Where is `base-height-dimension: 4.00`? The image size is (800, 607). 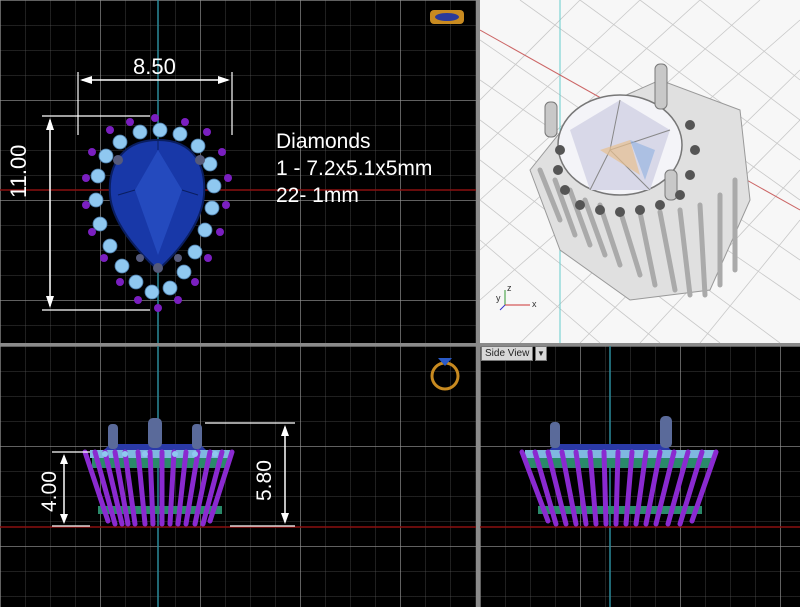 base-height-dimension: 4.00 is located at coordinates (49, 491).